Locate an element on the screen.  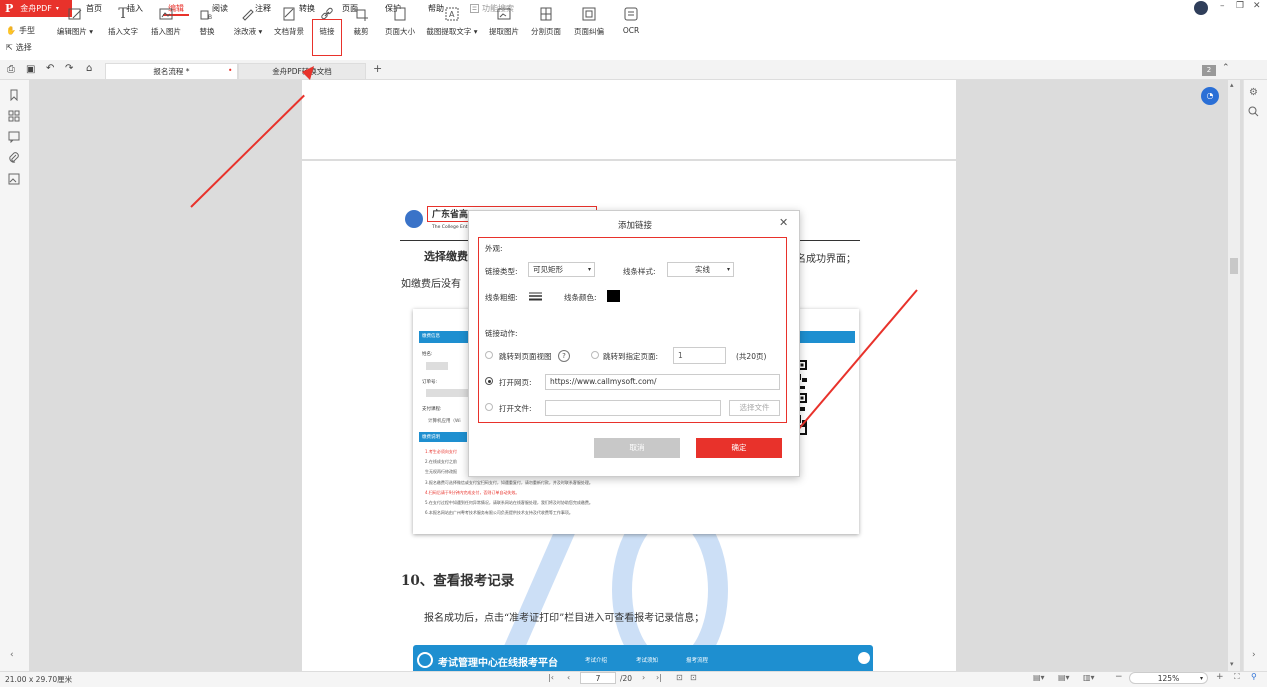
replace-tool: B 替换 is located at coordinates (207, 22).